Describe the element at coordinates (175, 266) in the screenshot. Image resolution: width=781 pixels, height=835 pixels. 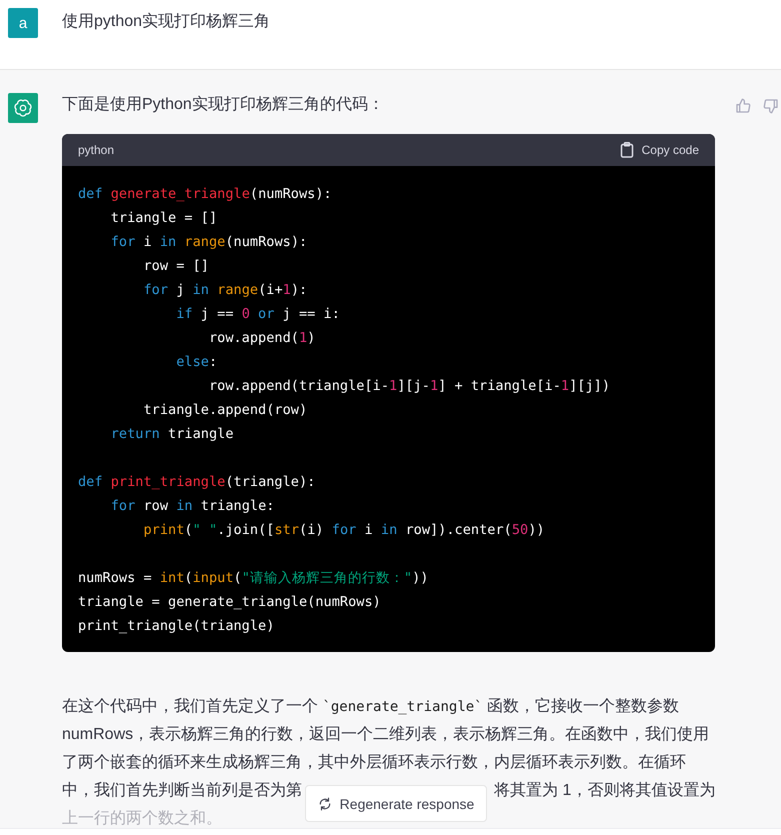
I see `code-line: row = []` at that location.